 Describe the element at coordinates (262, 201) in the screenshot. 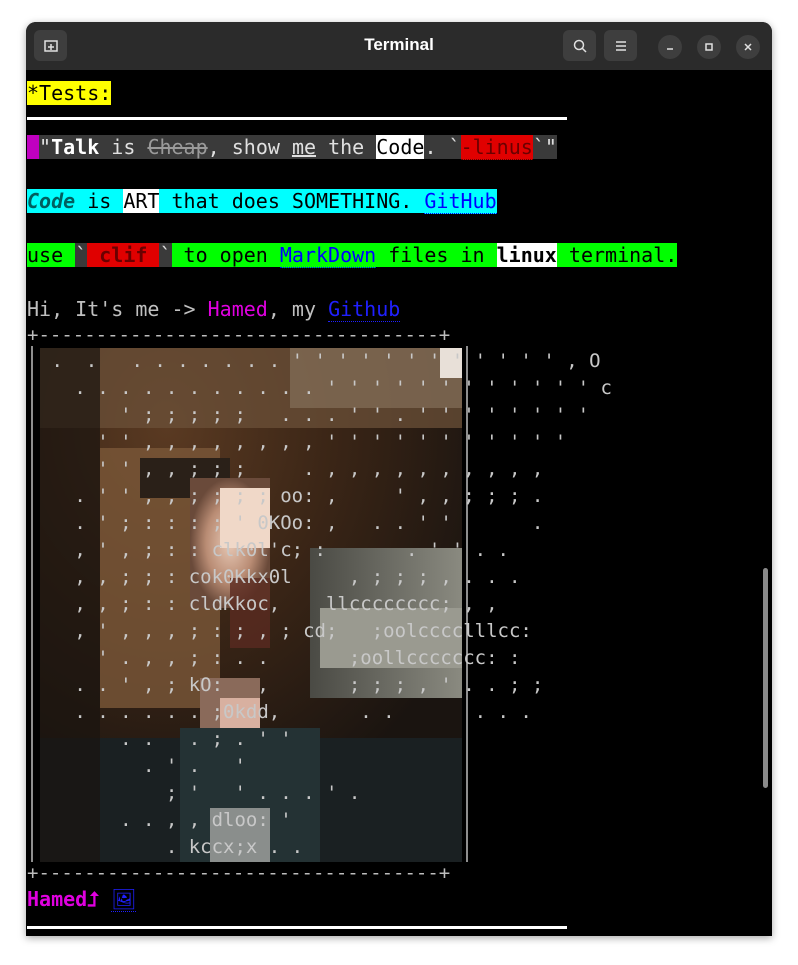

I see `code-art-line: Code is ART that does SOMETHING. GitHub` at that location.